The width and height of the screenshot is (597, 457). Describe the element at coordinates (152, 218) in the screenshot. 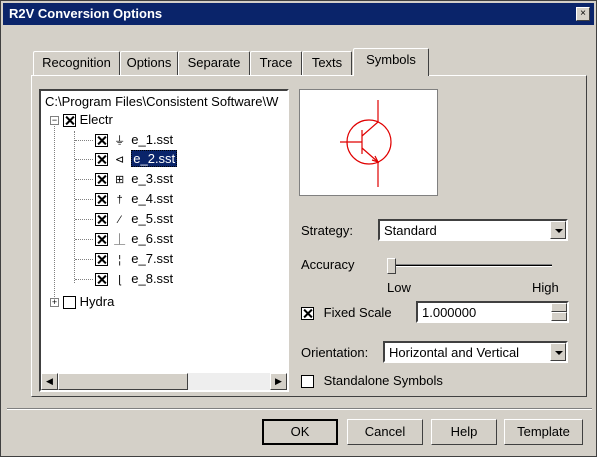

I see `item-label: e_5.sst` at that location.